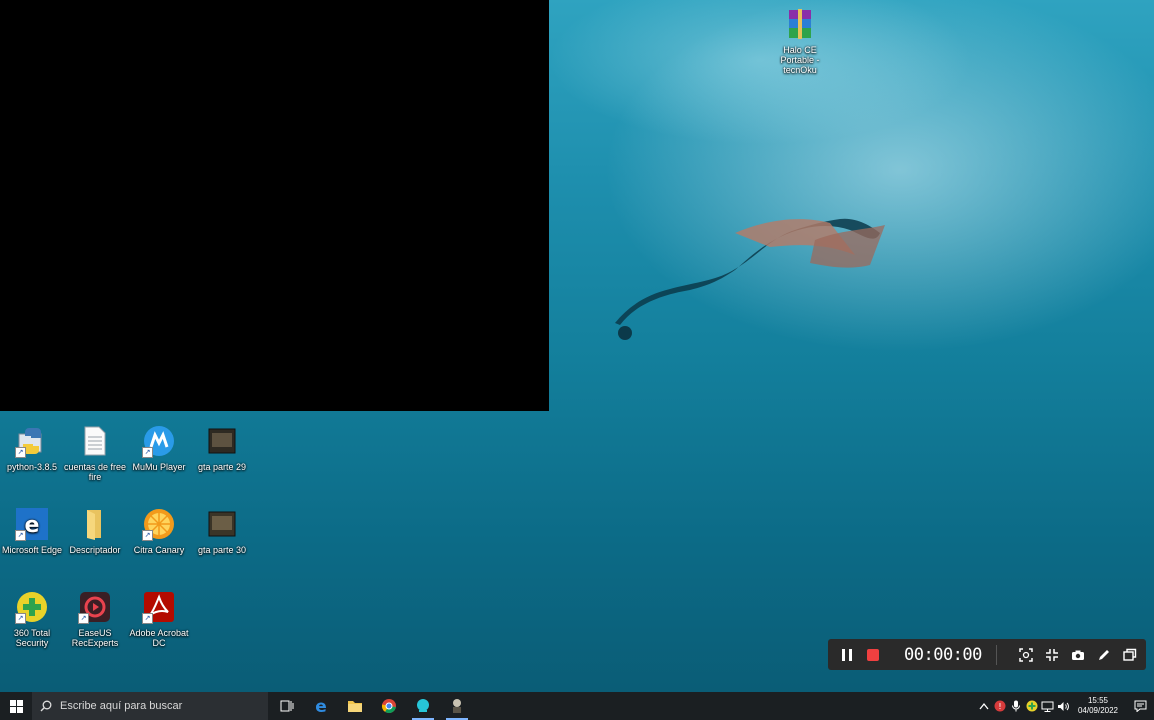 This screenshot has height=720, width=1154. I want to click on camera-icon, so click(1077, 655).